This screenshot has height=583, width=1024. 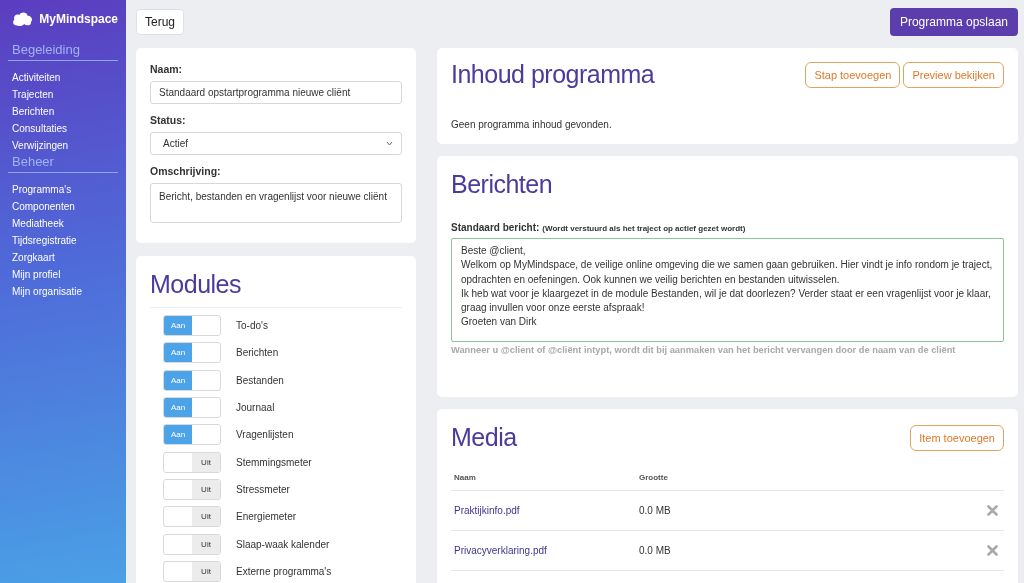 What do you see at coordinates (532, 124) in the screenshot?
I see `empty-message: Geen programma inhoud gevonden.` at bounding box center [532, 124].